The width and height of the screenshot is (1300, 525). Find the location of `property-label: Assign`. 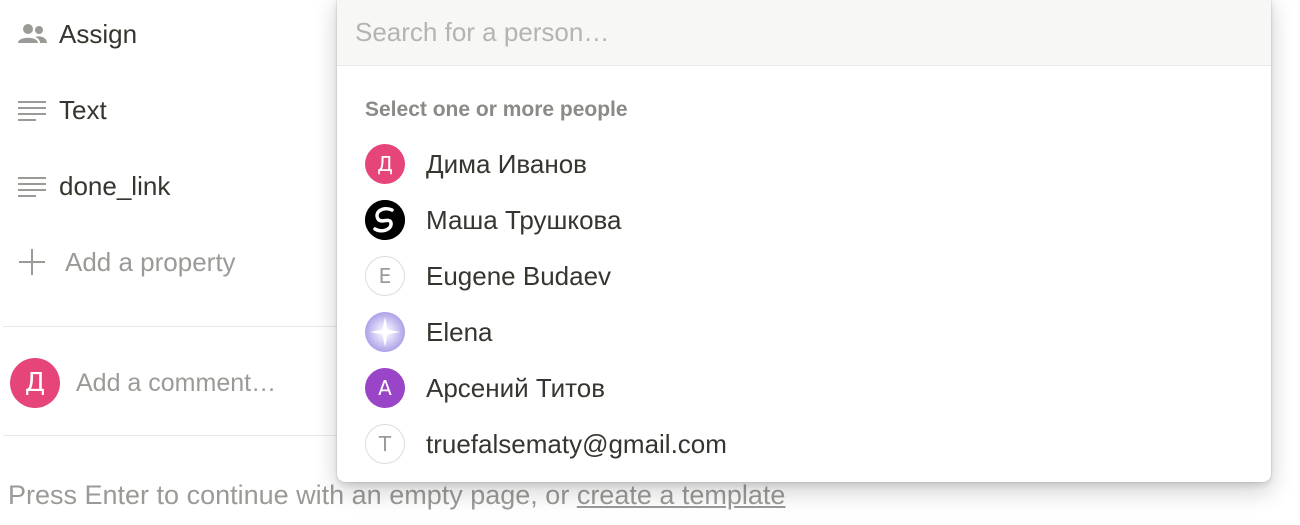

property-label: Assign is located at coordinates (98, 33).